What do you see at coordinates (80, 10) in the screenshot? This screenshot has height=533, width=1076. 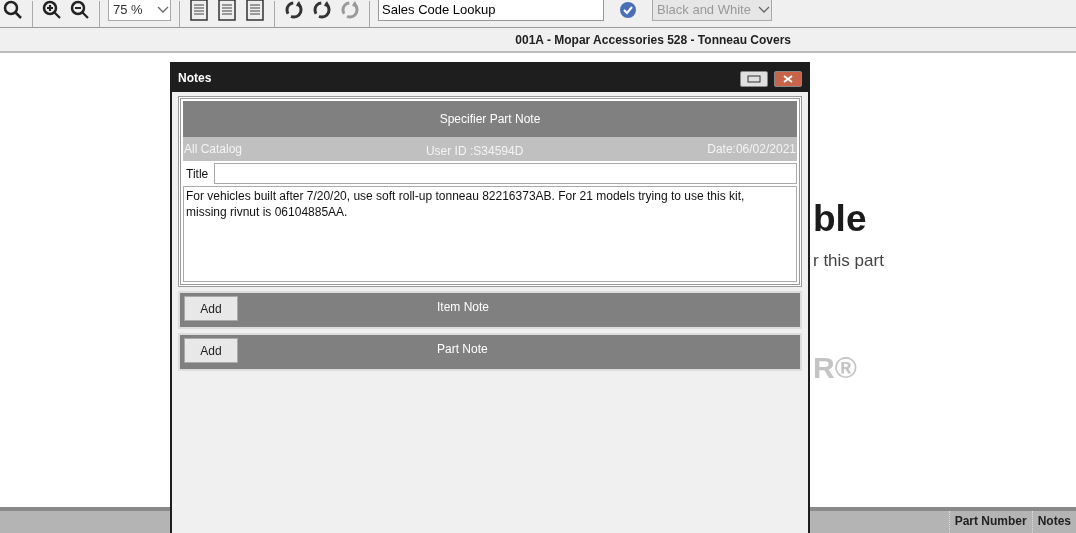 I see `zoom-out-icon` at bounding box center [80, 10].